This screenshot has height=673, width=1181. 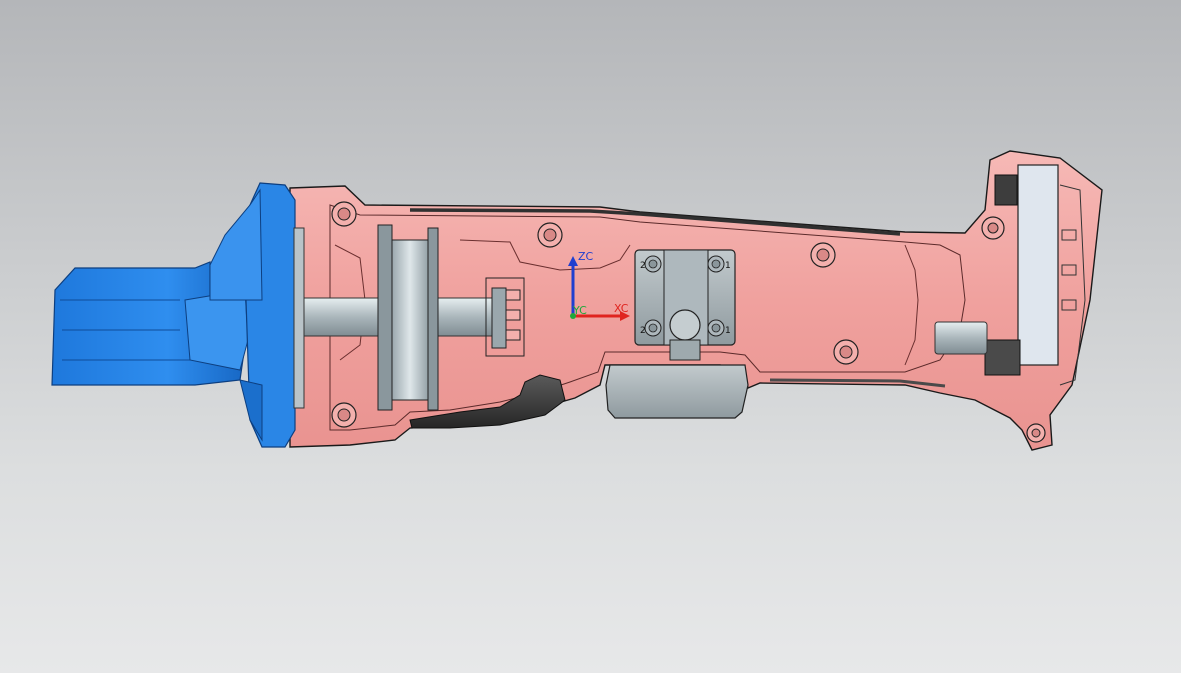 I want to click on fan-guard, so click(x=299, y=318).